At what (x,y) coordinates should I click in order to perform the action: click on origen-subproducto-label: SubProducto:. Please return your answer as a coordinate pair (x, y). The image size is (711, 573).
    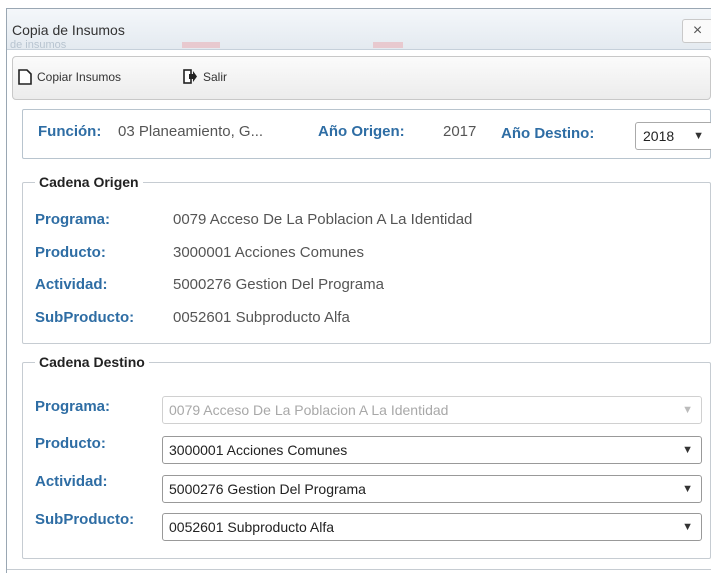
    Looking at the image, I should click on (85, 317).